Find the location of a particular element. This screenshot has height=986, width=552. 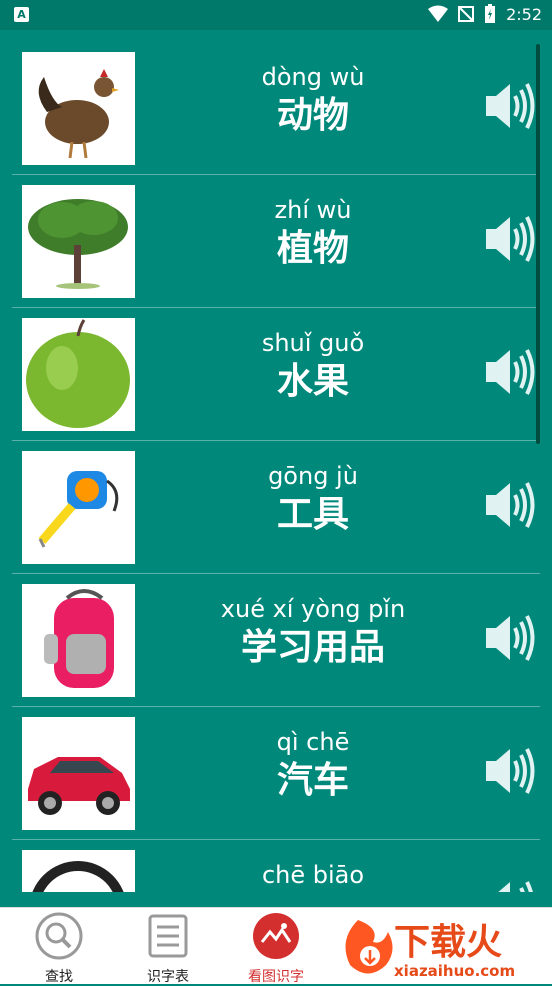

watermark-brand: 下载火 is located at coordinates (448, 942).